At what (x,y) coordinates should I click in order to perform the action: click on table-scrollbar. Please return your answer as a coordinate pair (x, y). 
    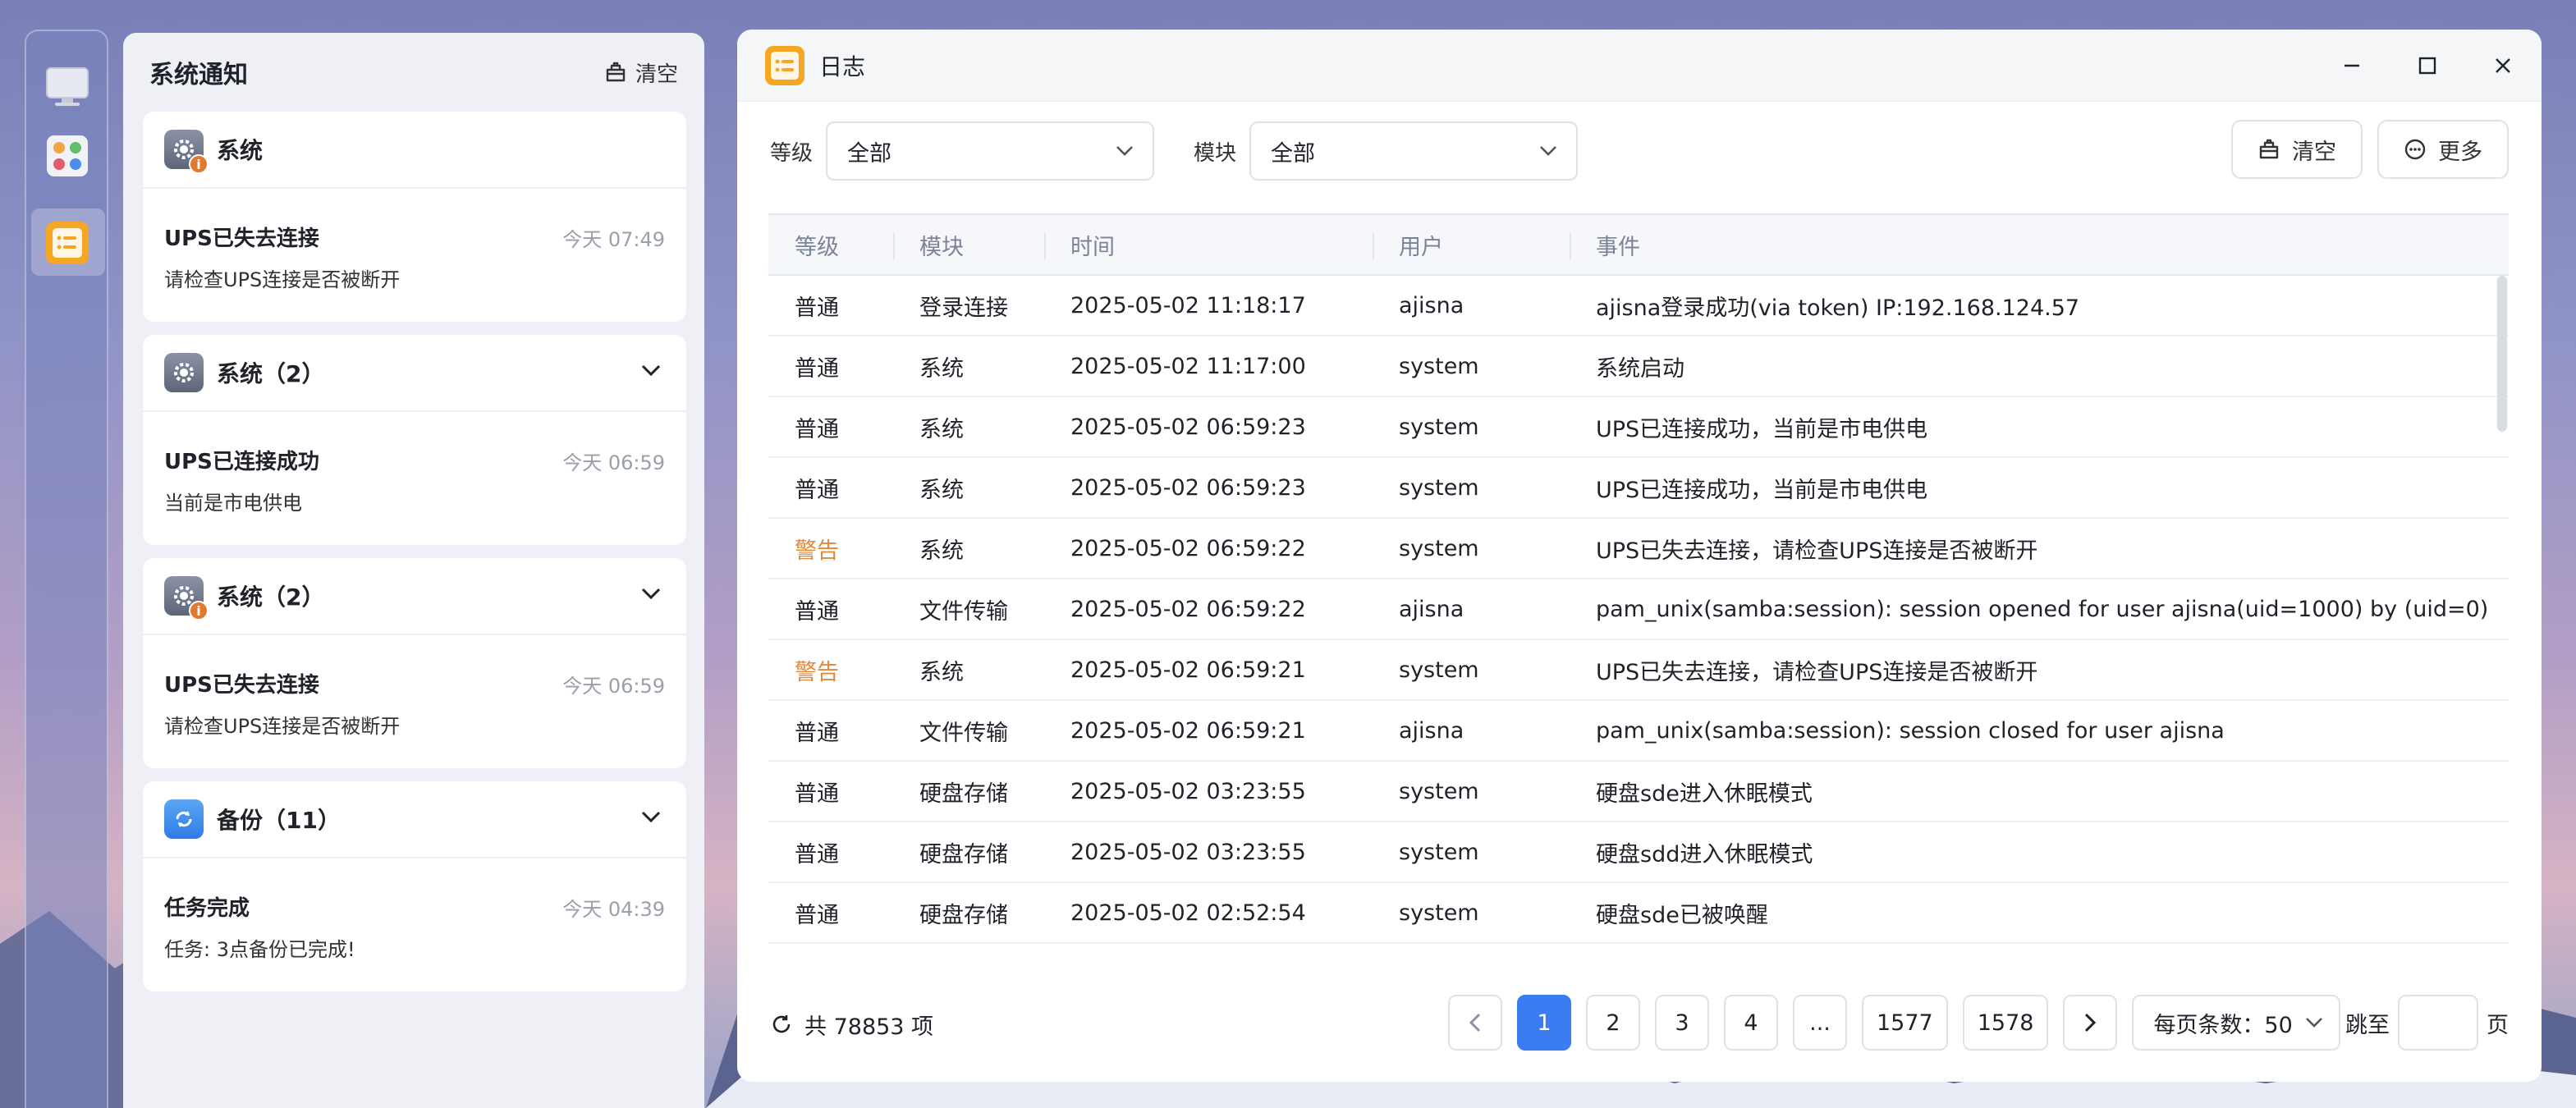
    Looking at the image, I should click on (2502, 354).